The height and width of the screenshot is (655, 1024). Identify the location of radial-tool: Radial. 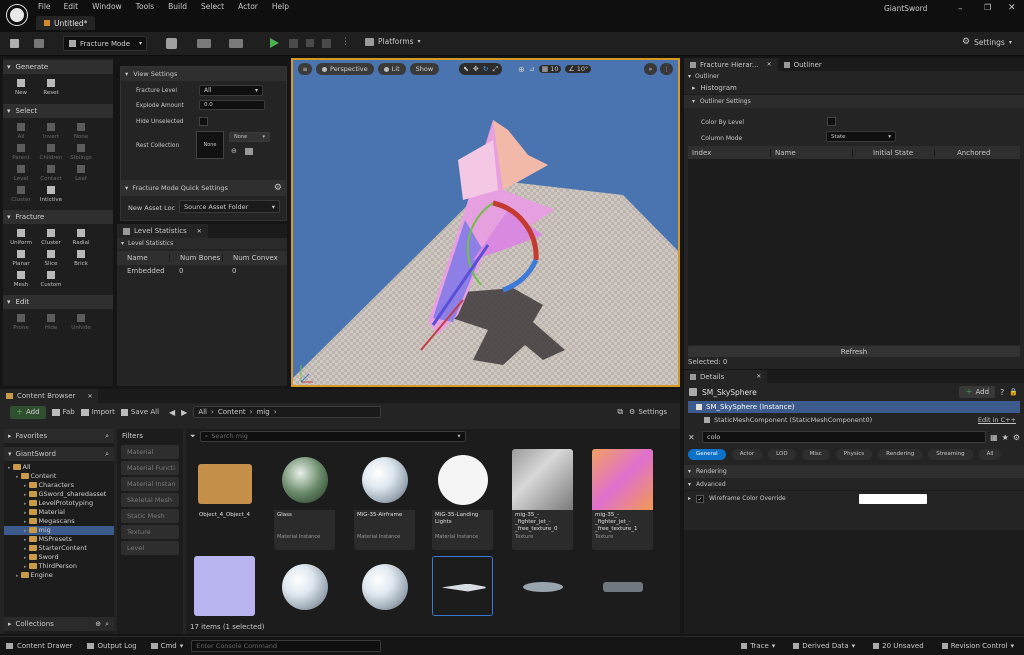
(81, 237).